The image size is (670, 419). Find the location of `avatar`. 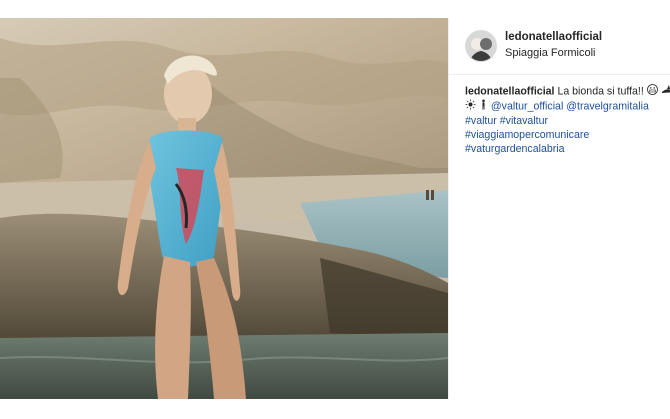

avatar is located at coordinates (481, 46).